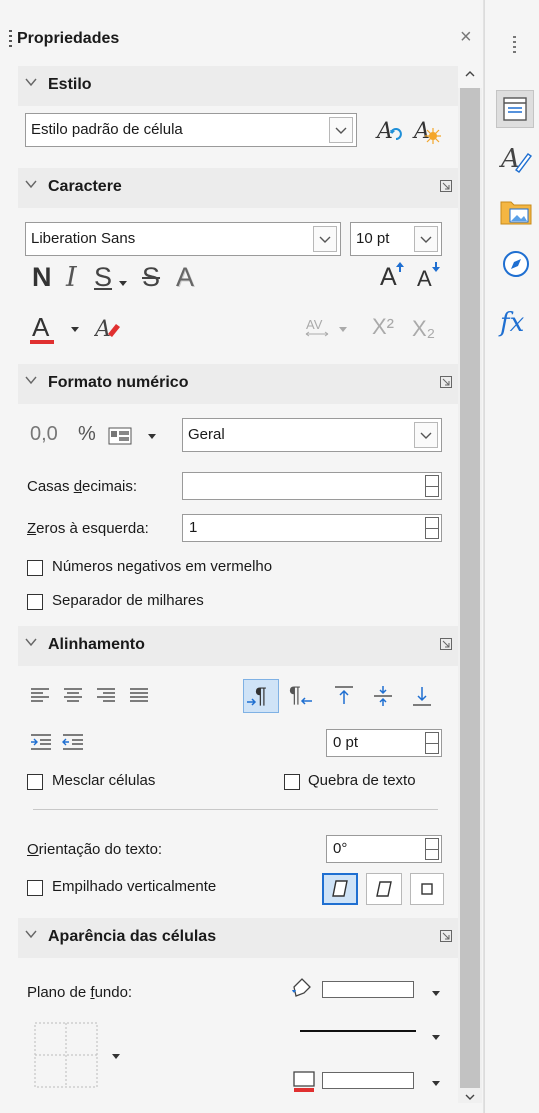 This screenshot has width=539, height=1113. I want to click on subscript-button: X₂, so click(424, 328).